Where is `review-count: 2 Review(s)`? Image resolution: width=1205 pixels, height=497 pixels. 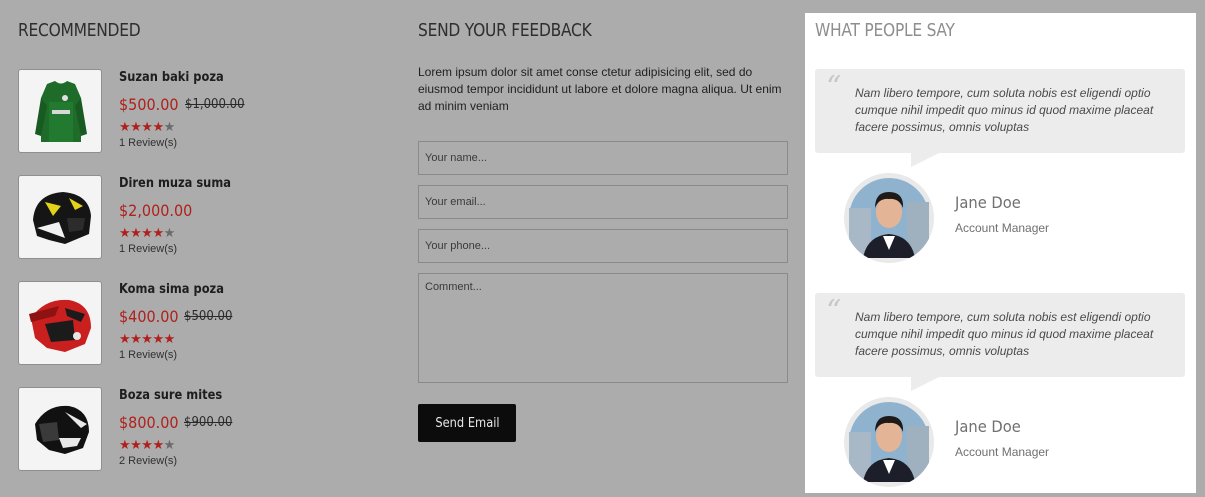
review-count: 2 Review(s) is located at coordinates (148, 461).